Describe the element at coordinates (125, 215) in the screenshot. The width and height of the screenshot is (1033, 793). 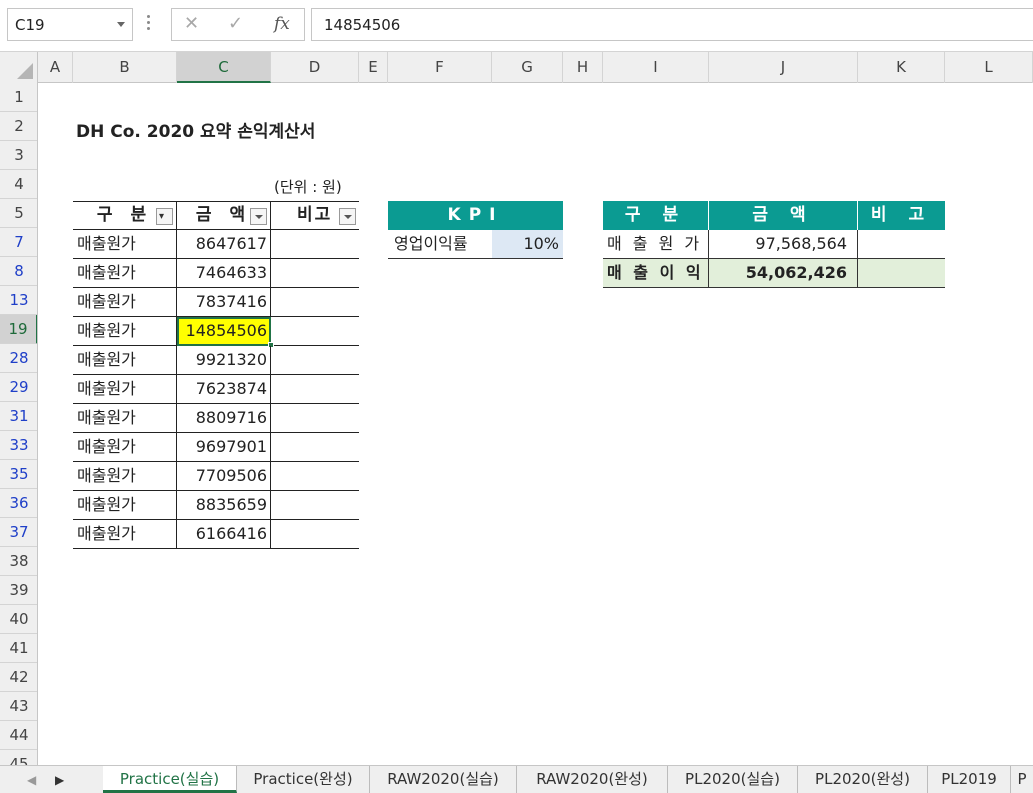
I see `table-header-category: 구 분 ▾` at that location.